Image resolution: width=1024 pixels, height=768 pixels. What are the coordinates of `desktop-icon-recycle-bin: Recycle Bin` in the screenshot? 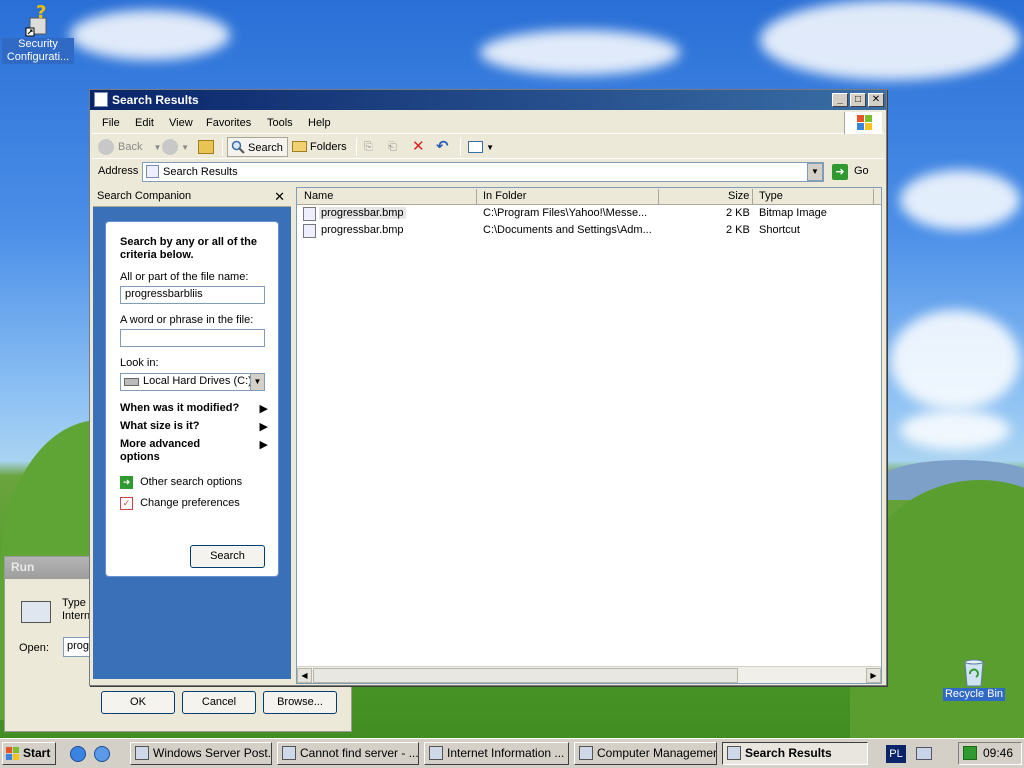 It's located at (974, 678).